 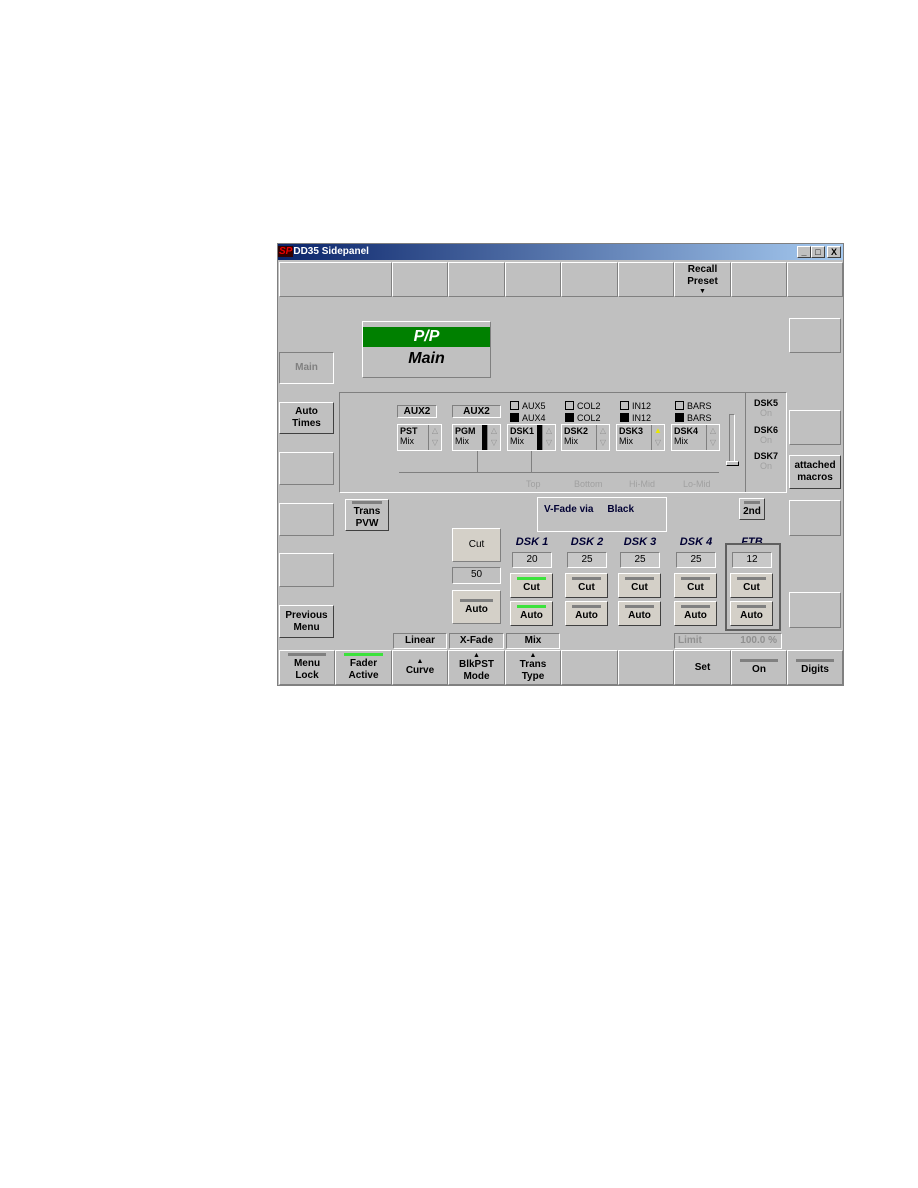 I want to click on attached-macros-button: attached macros, so click(x=815, y=472).